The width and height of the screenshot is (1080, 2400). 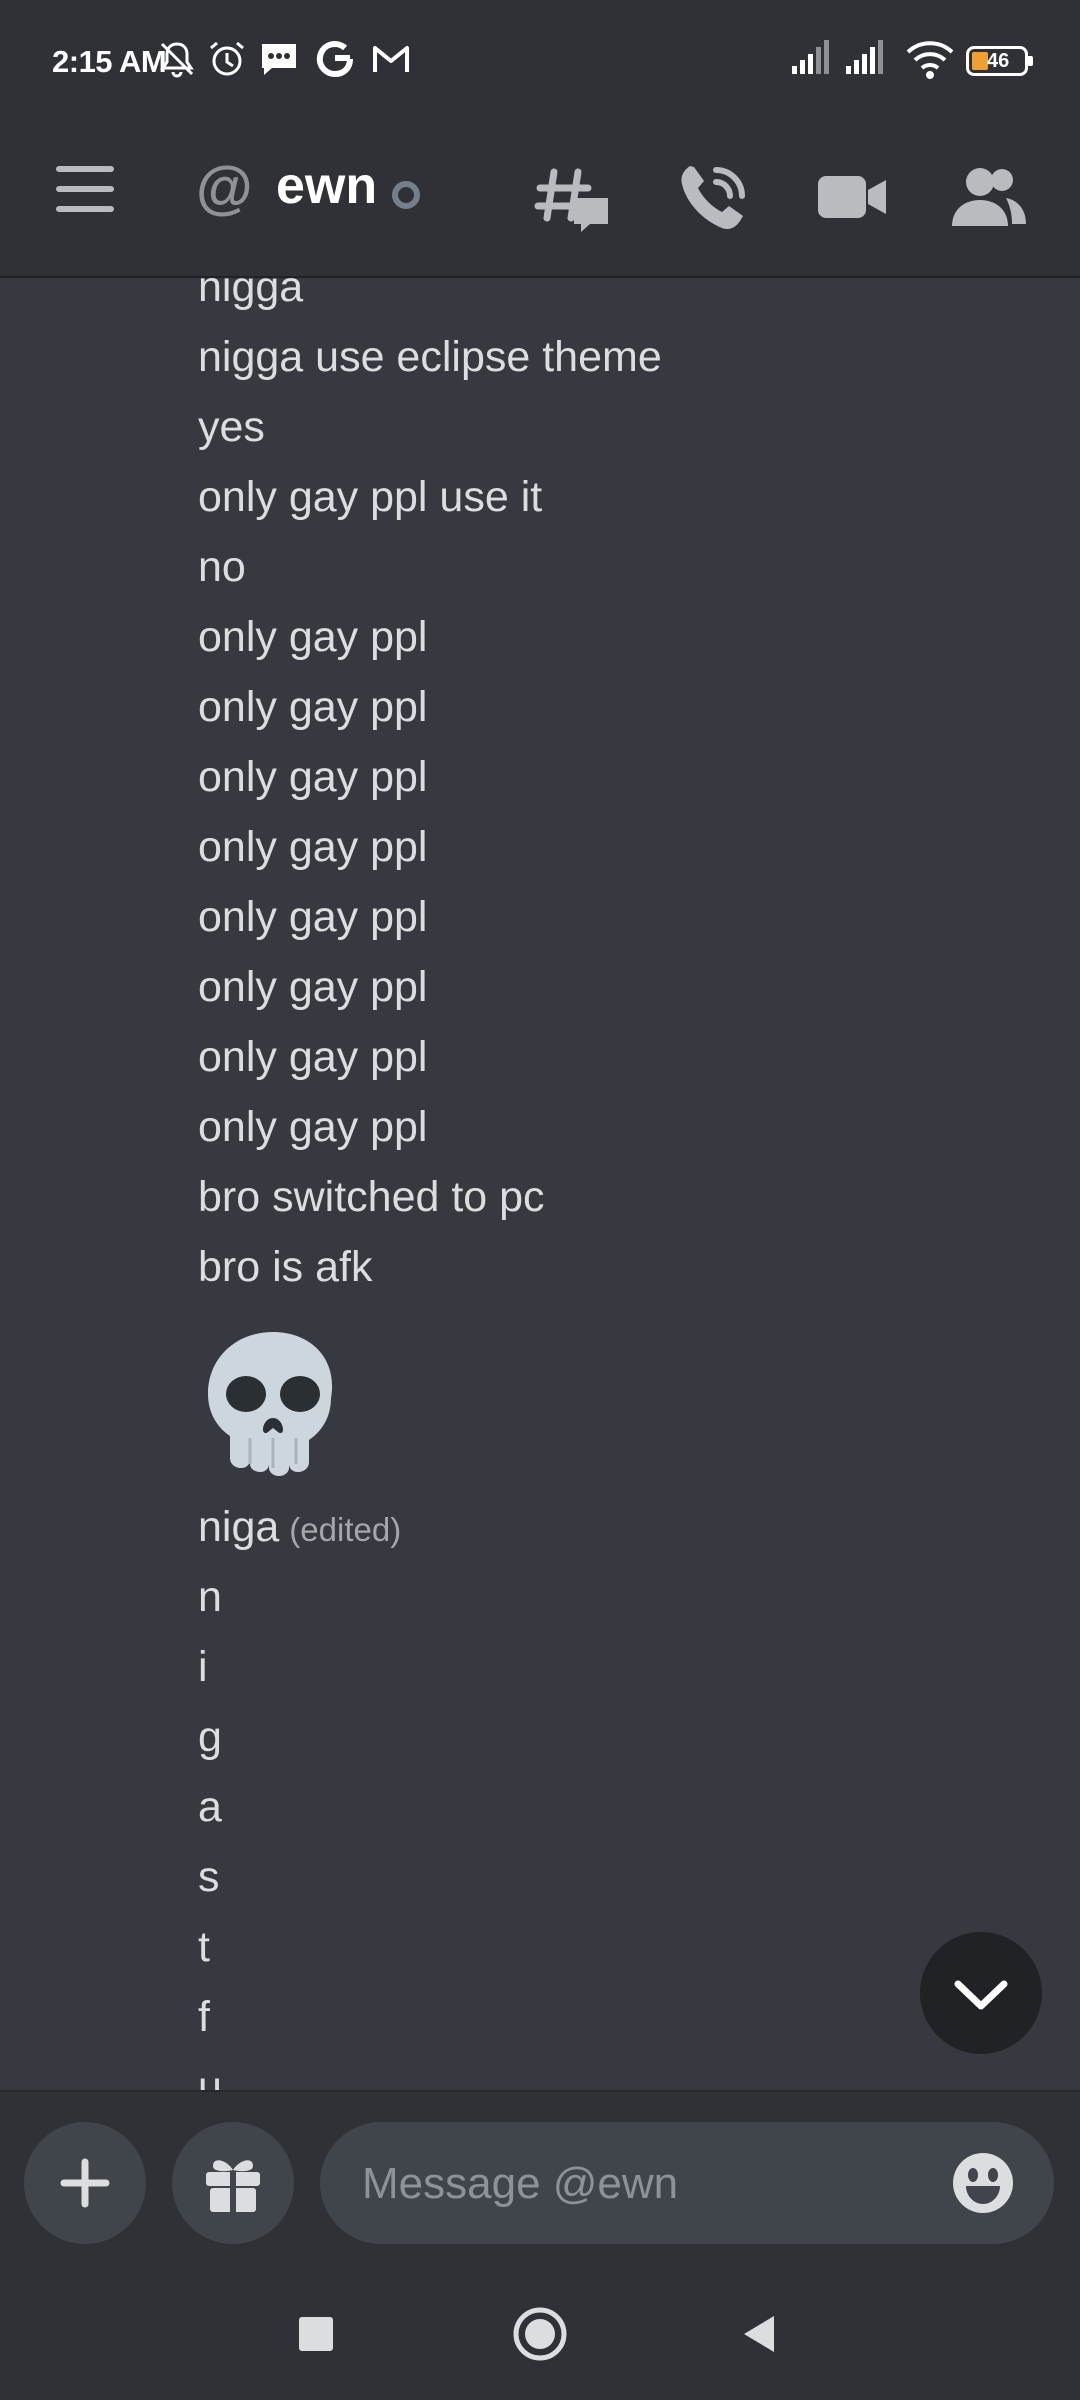 What do you see at coordinates (430, 1807) in the screenshot?
I see `message: a` at bounding box center [430, 1807].